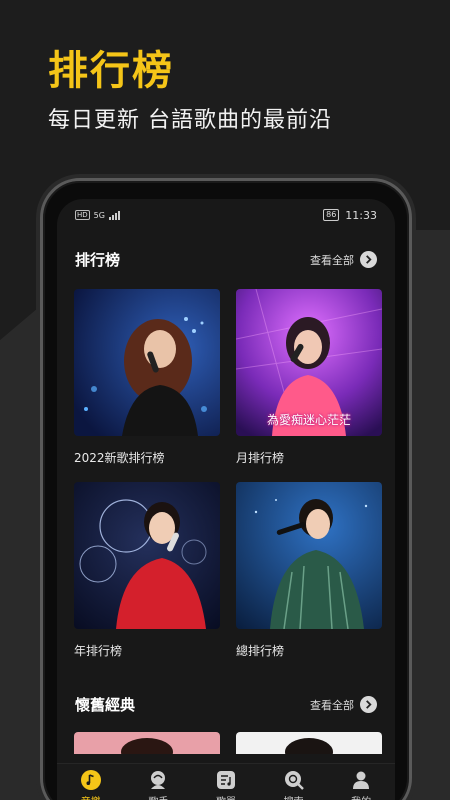  Describe the element at coordinates (294, 796) in the screenshot. I see `tab-label: 搜索` at that location.